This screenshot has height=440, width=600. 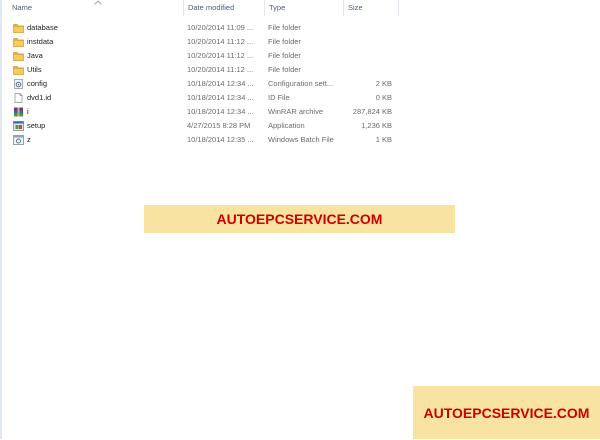 I want to click on generic-file-icon, so click(x=18, y=98).